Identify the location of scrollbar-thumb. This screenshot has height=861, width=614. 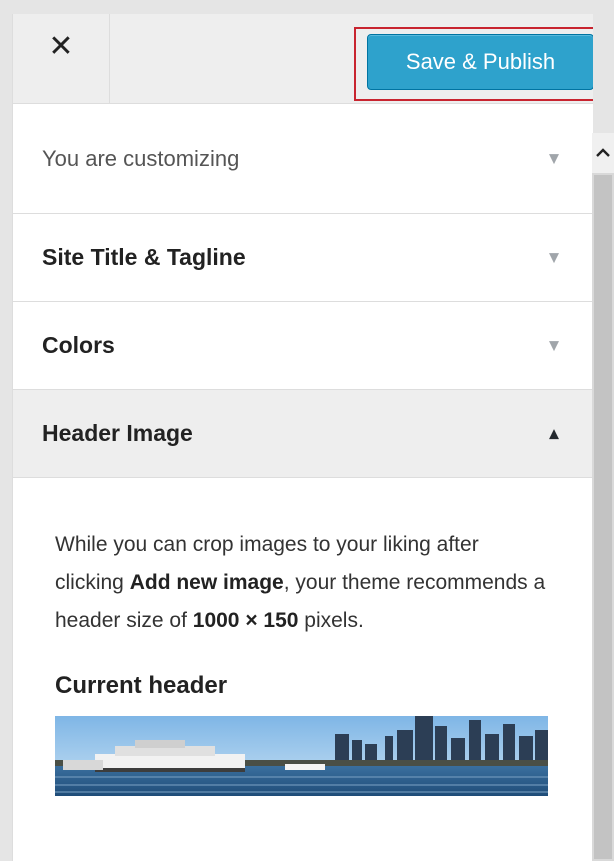
(603, 517).